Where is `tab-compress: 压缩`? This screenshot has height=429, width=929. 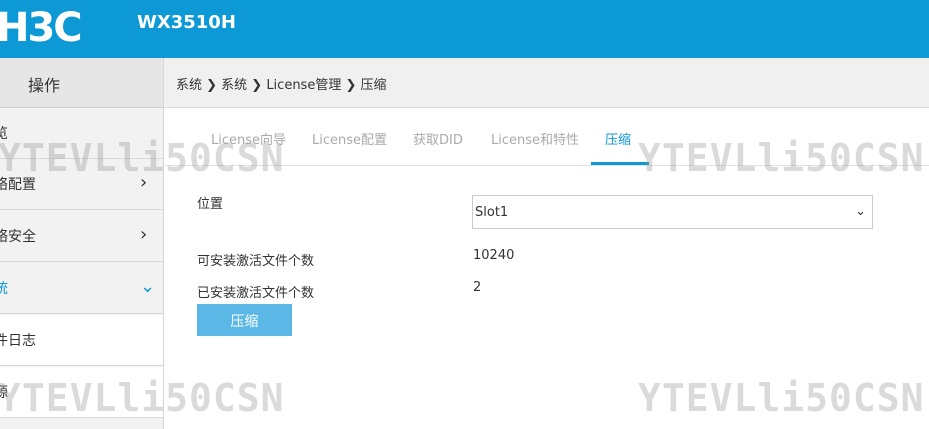
tab-compress: 压缩 is located at coordinates (618, 138).